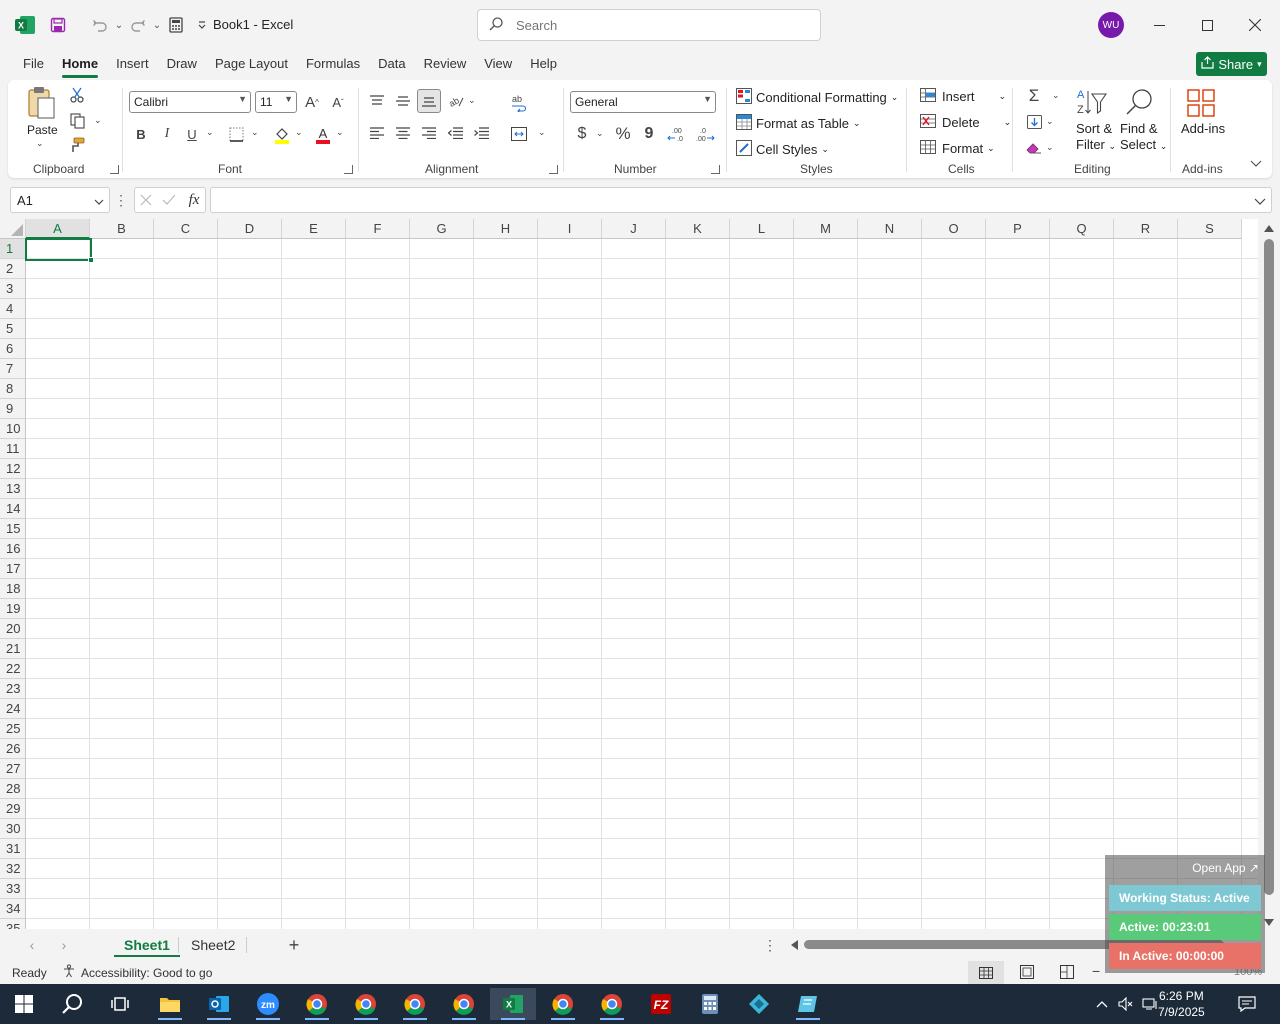  I want to click on calculator-icon, so click(176, 25).